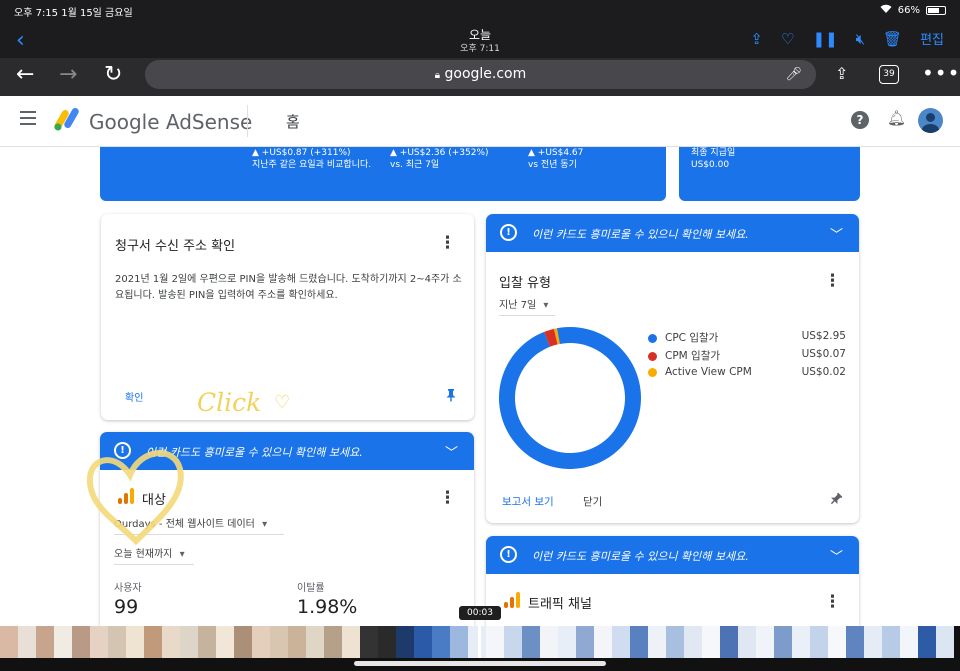 The height and width of the screenshot is (671, 960). Describe the element at coordinates (787, 39) in the screenshot. I see `heart-icon: ♡` at that location.